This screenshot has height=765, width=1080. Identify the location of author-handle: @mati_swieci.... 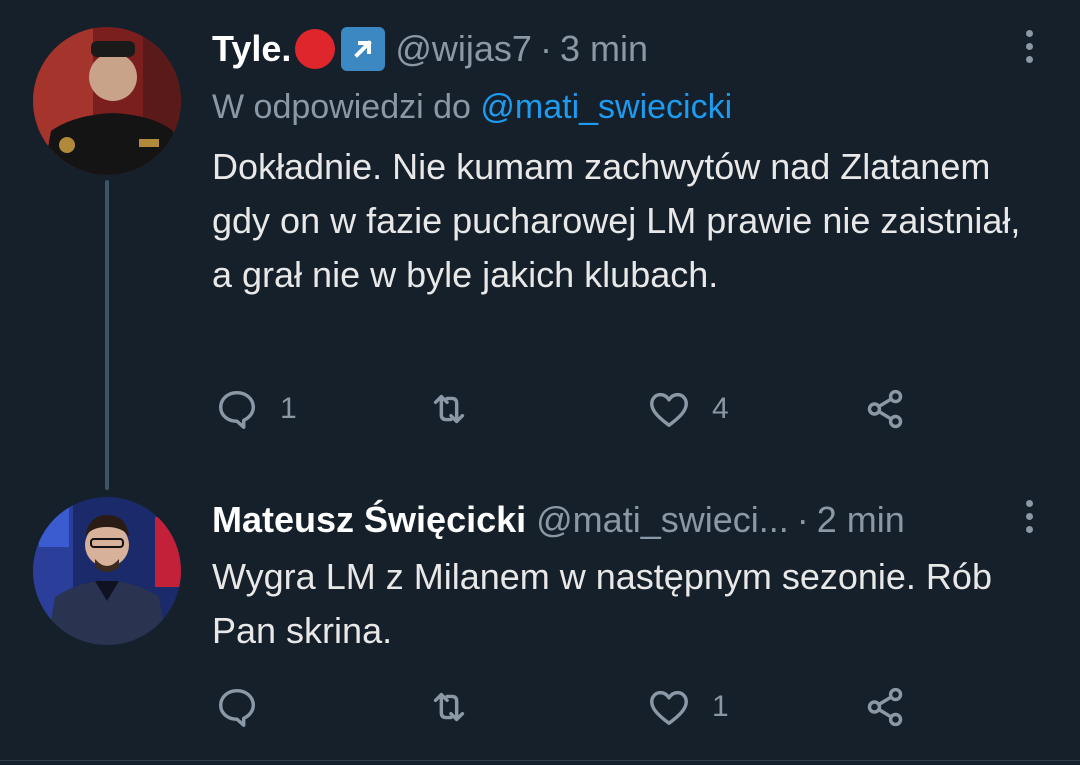
(662, 520).